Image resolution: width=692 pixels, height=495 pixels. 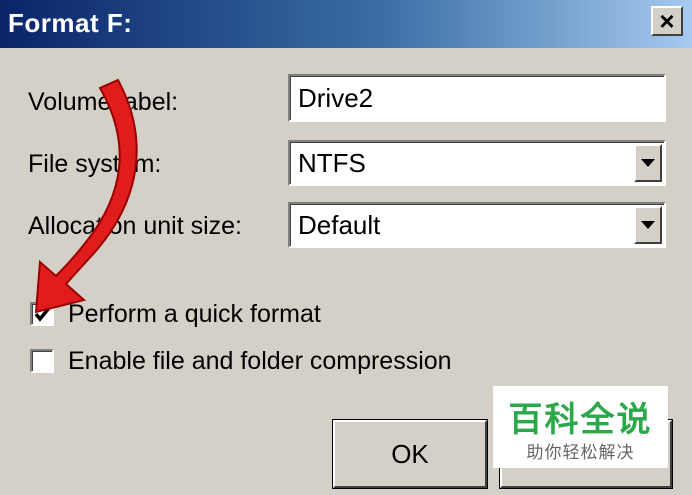 What do you see at coordinates (580, 420) in the screenshot?
I see `watermark-title: 百科全说` at bounding box center [580, 420].